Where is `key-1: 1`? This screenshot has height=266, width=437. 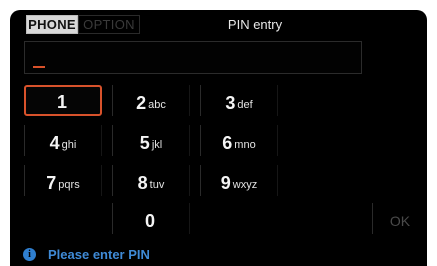
key-1: 1 is located at coordinates (63, 100).